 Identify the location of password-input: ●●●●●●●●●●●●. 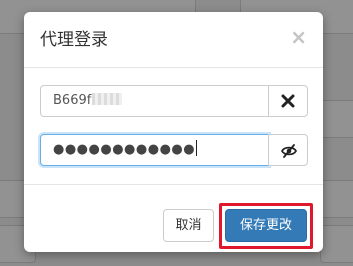
(154, 150).